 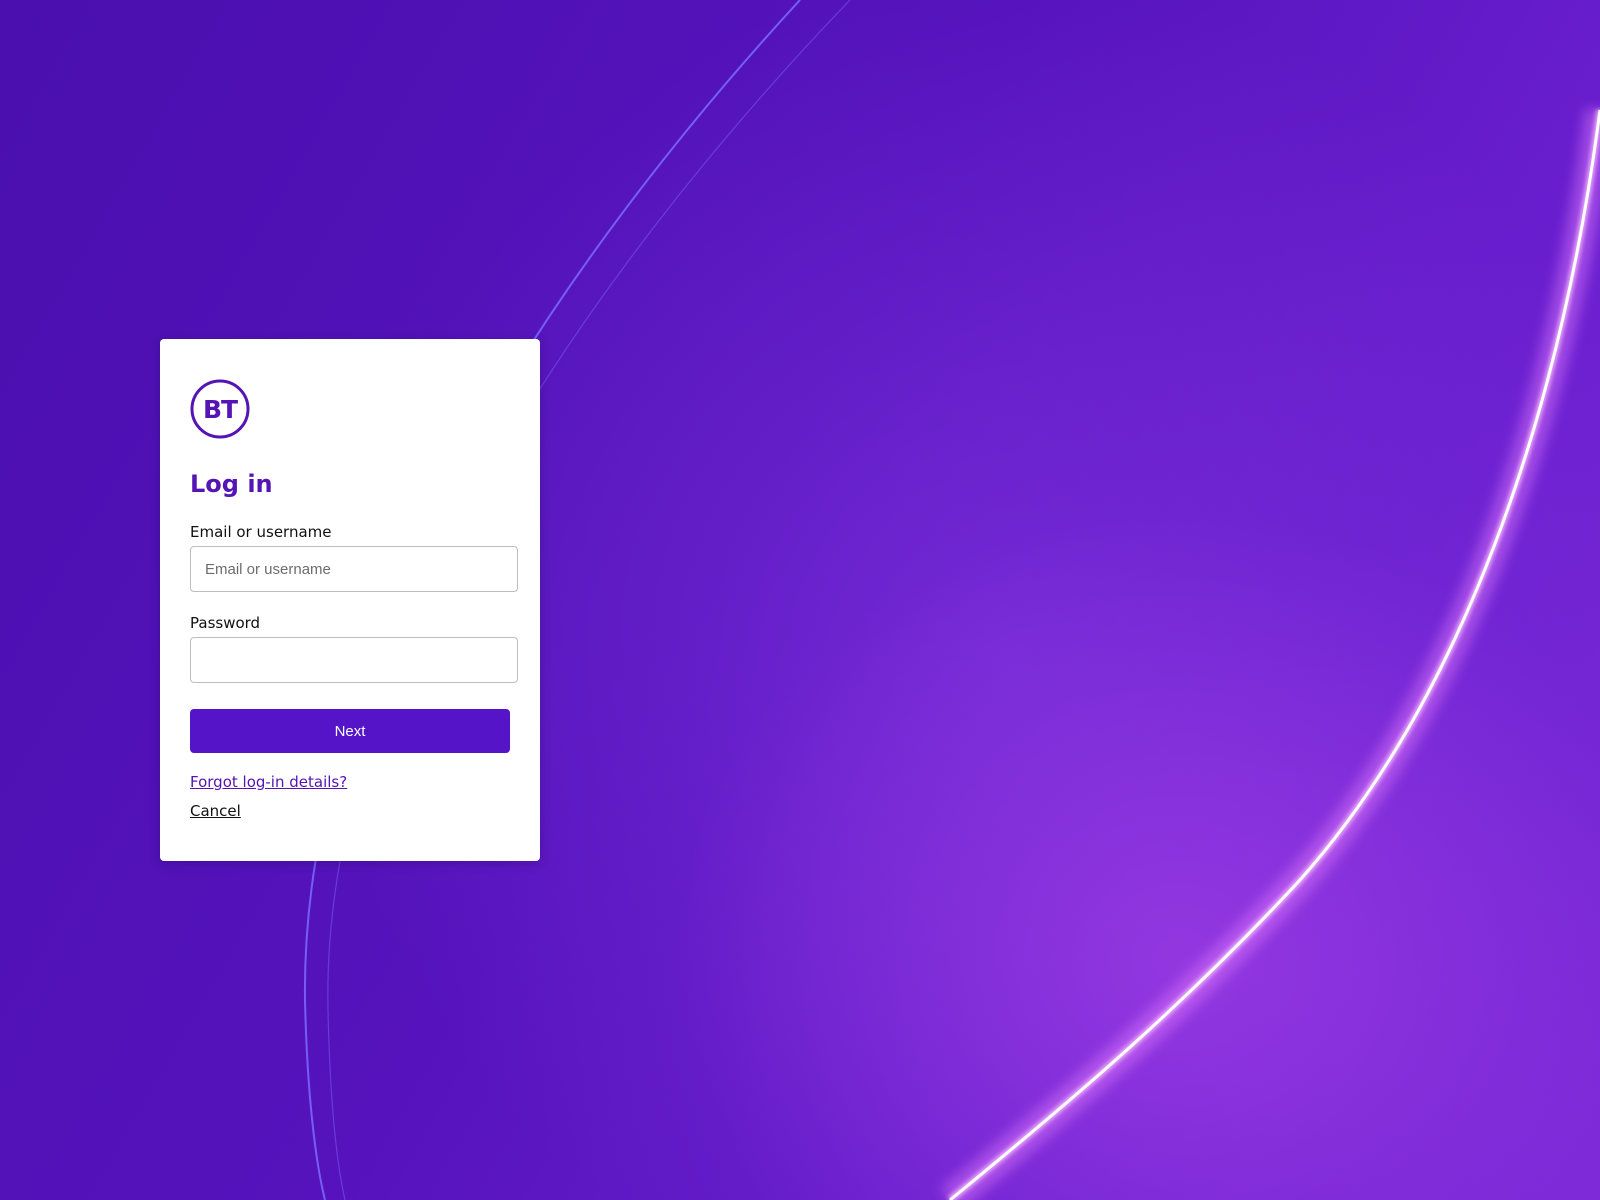 What do you see at coordinates (225, 623) in the screenshot?
I see `password-label: Password` at bounding box center [225, 623].